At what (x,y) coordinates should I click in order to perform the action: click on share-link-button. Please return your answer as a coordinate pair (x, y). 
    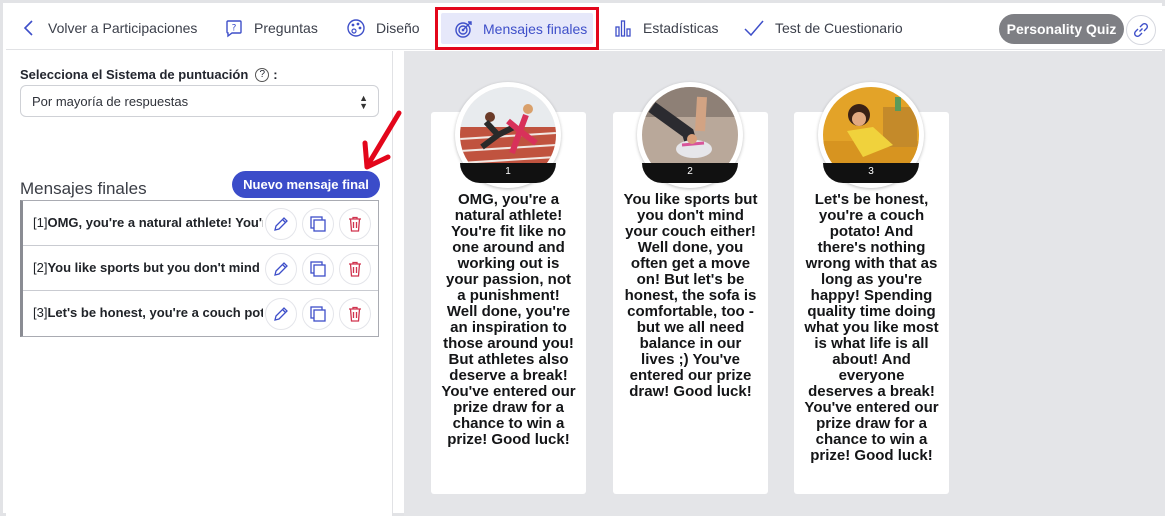
    Looking at the image, I should click on (1141, 30).